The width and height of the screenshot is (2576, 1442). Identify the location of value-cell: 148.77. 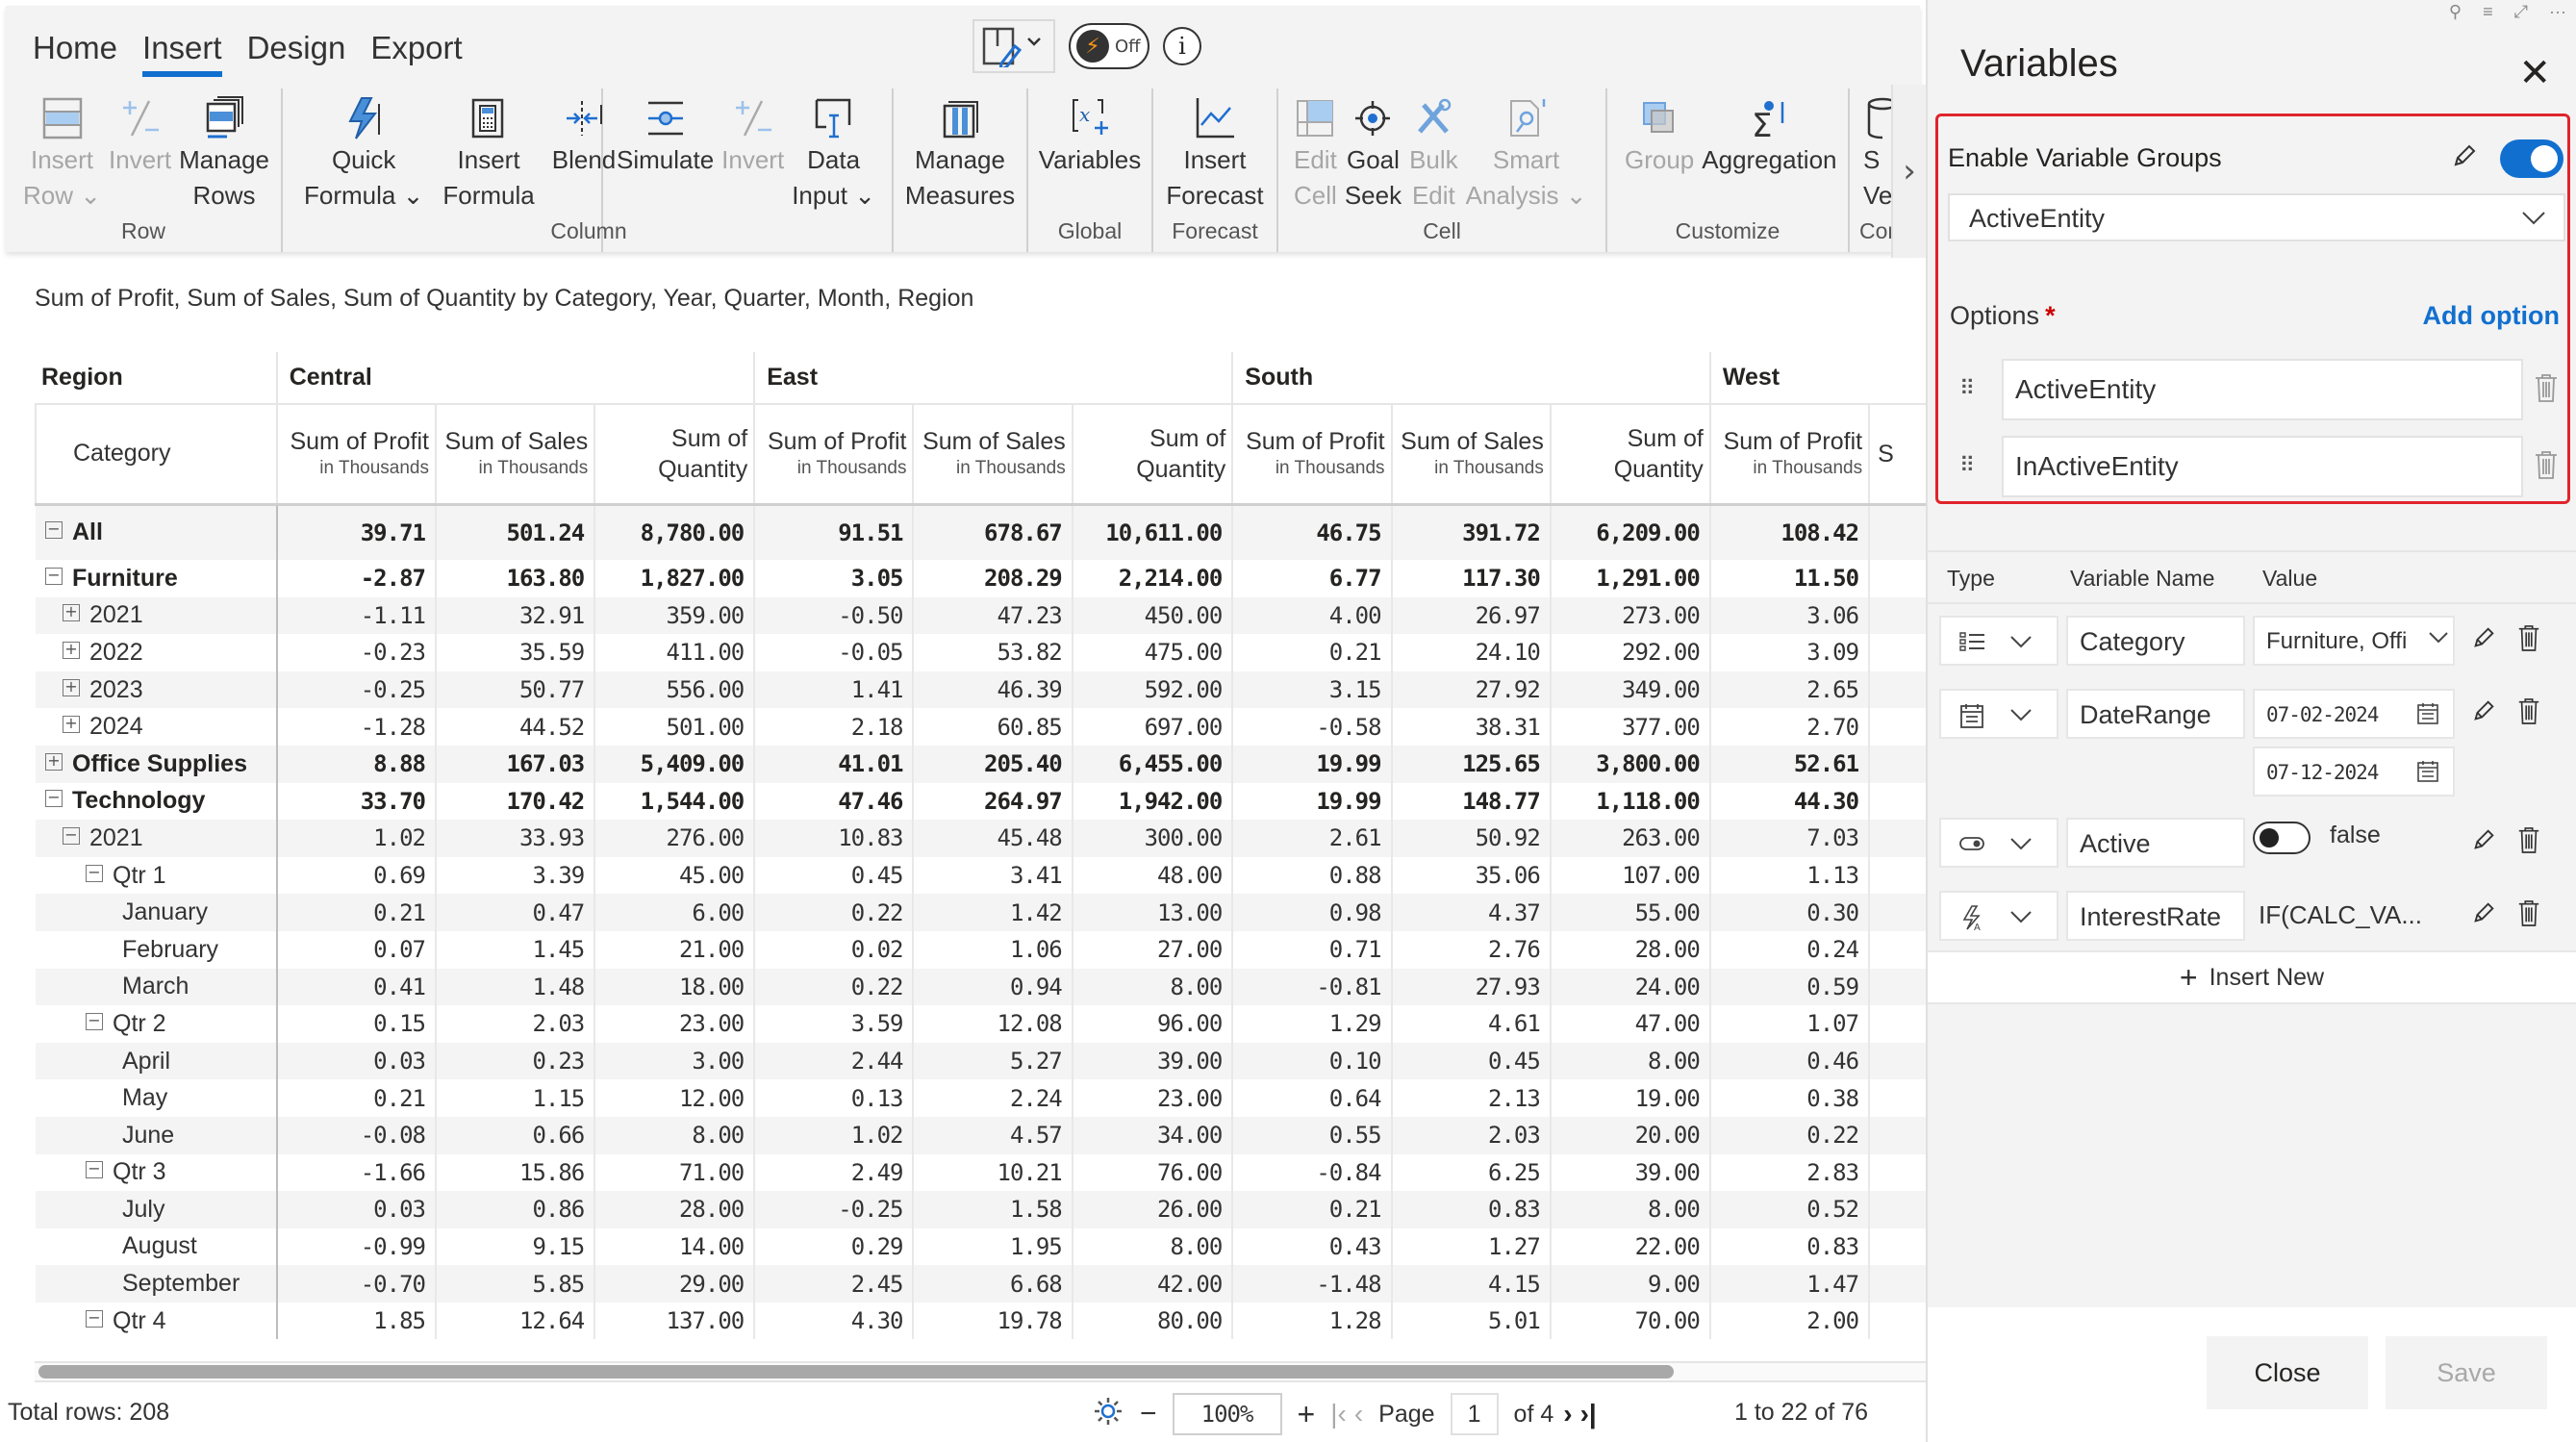
(1470, 801).